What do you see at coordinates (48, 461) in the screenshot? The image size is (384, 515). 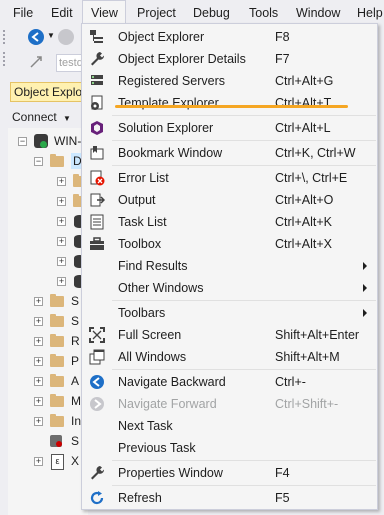 I see `tree-xevent-node: + ε X` at bounding box center [48, 461].